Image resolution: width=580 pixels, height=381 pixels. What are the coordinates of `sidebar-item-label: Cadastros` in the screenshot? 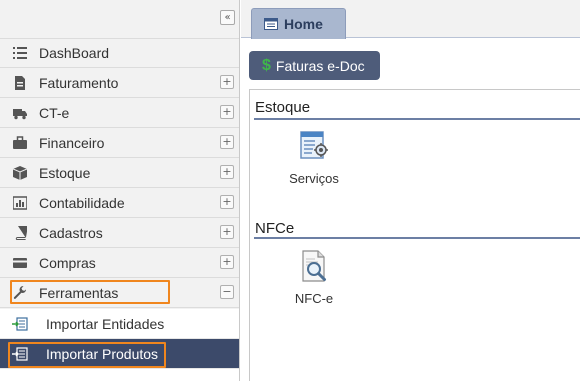 It's located at (71, 232).